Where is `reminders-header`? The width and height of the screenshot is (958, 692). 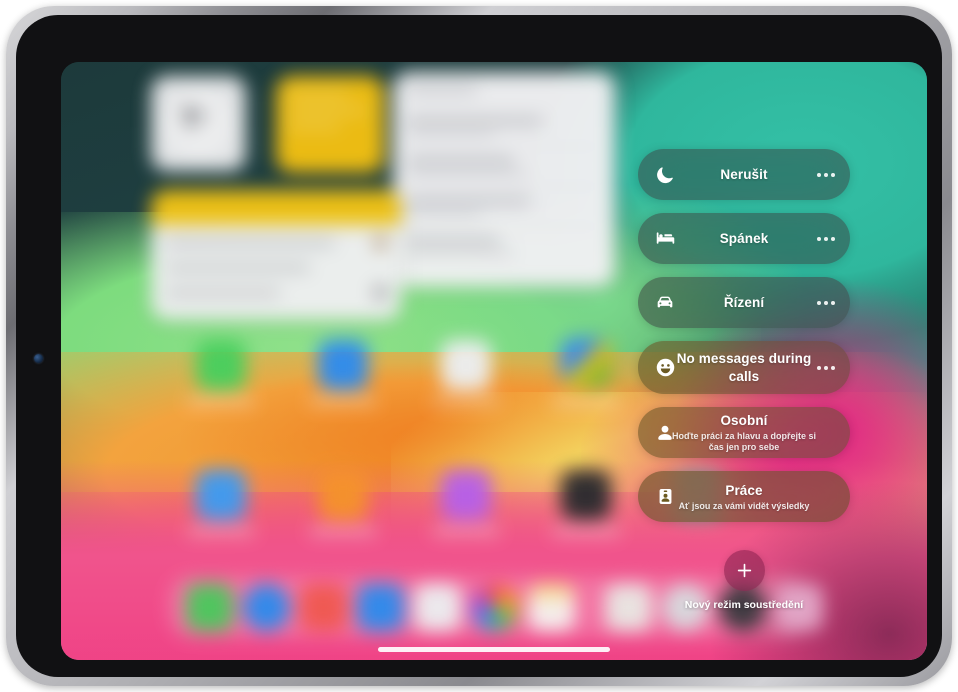
reminders-header is located at coordinates (276, 207).